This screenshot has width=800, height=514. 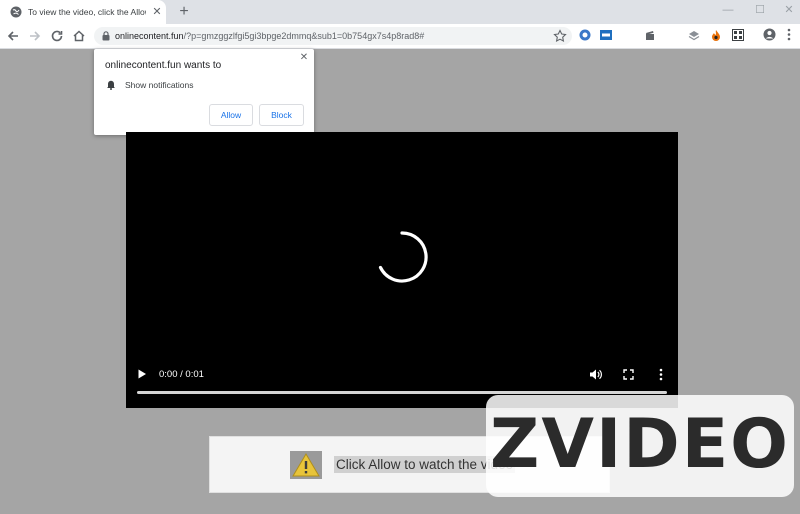 What do you see at coordinates (403, 257) in the screenshot?
I see `loading-spinner-icon` at bounding box center [403, 257].